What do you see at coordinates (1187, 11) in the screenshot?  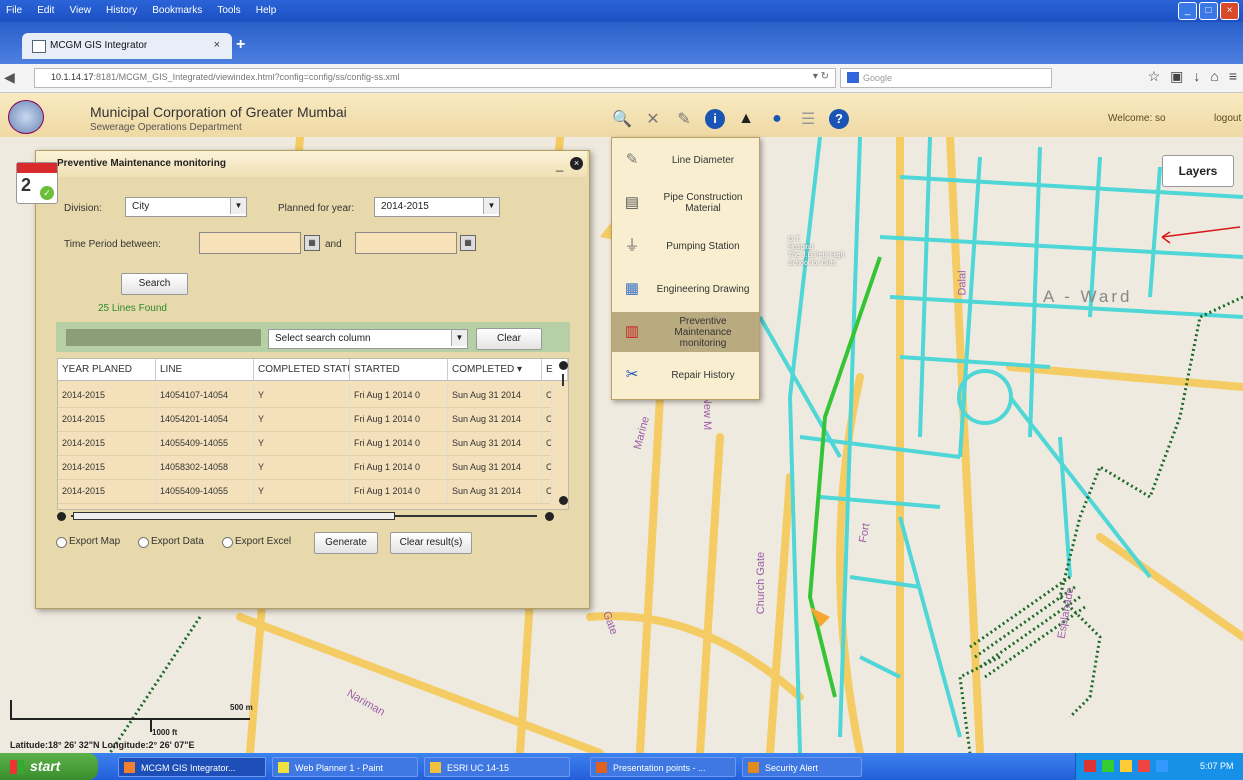 I see `minimize-window-button: _` at bounding box center [1187, 11].